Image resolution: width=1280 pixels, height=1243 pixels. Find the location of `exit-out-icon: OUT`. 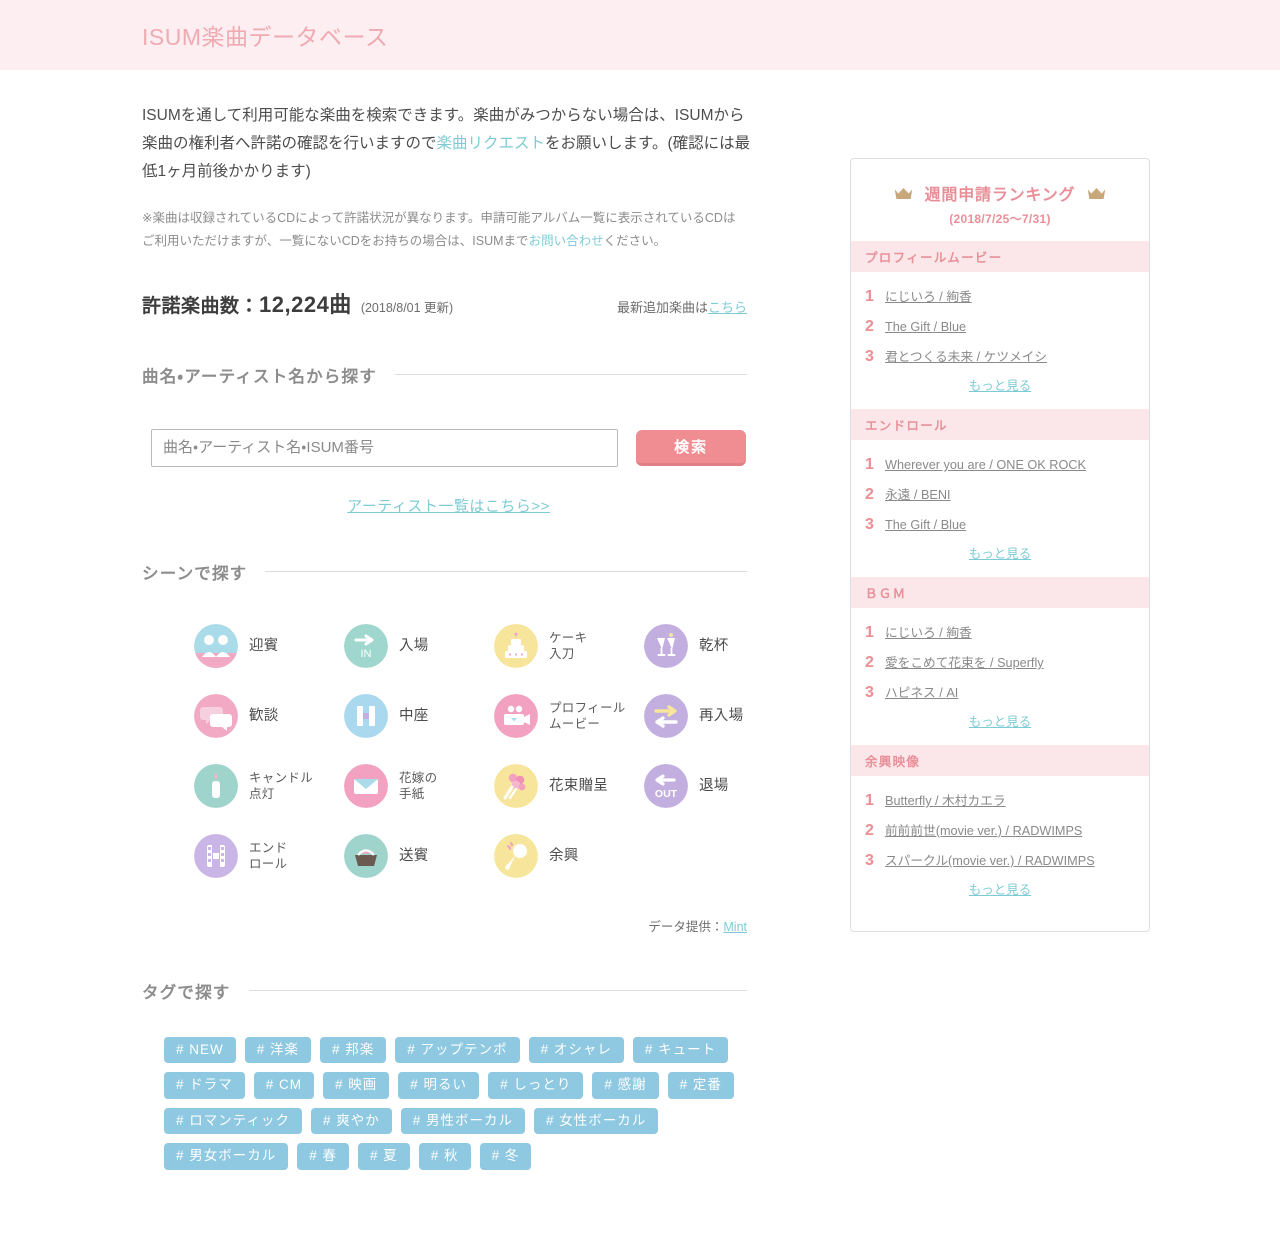

exit-out-icon: OUT is located at coordinates (666, 785).